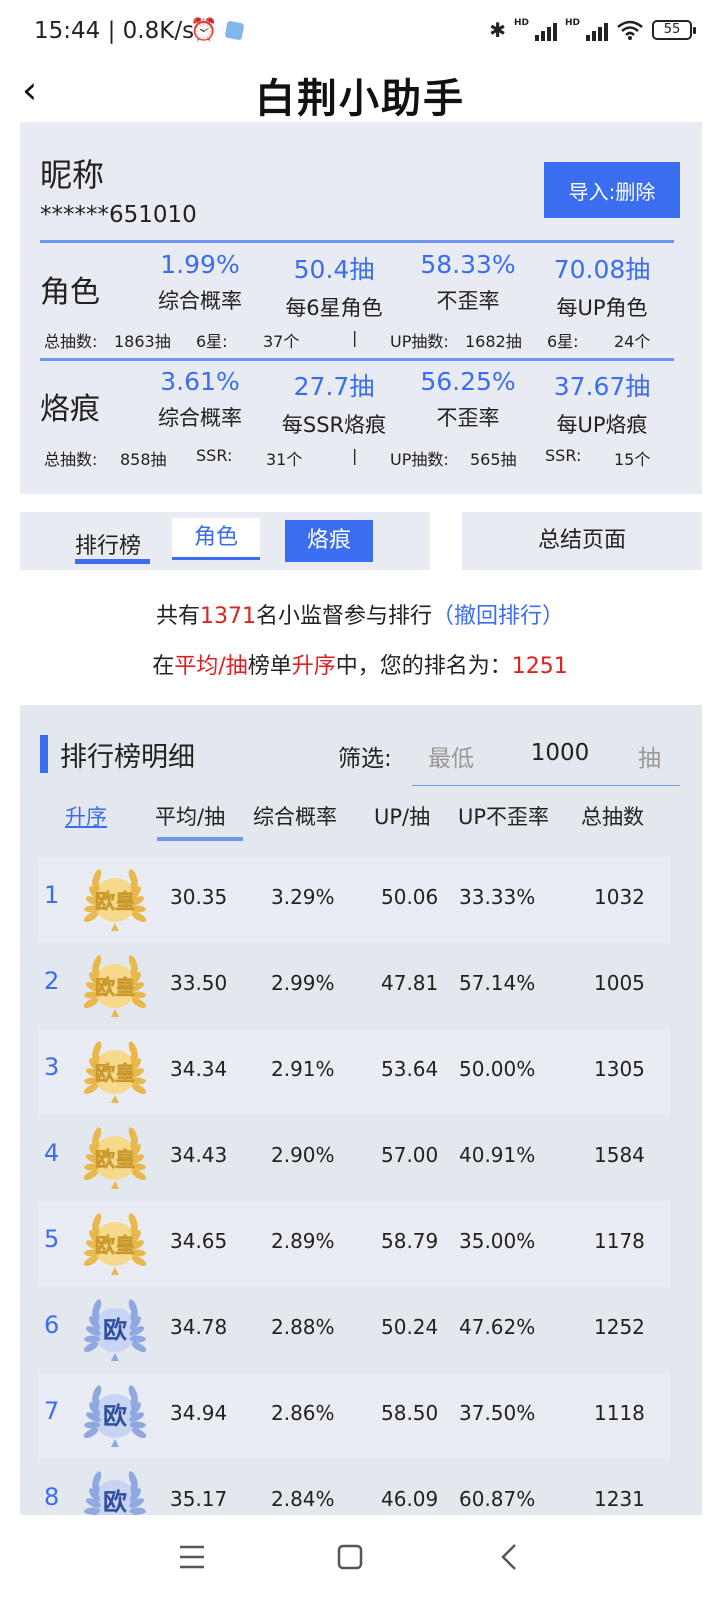 The height and width of the screenshot is (1600, 720). I want to click on status-time: 15:44 | 0.8K/s, so click(114, 31).